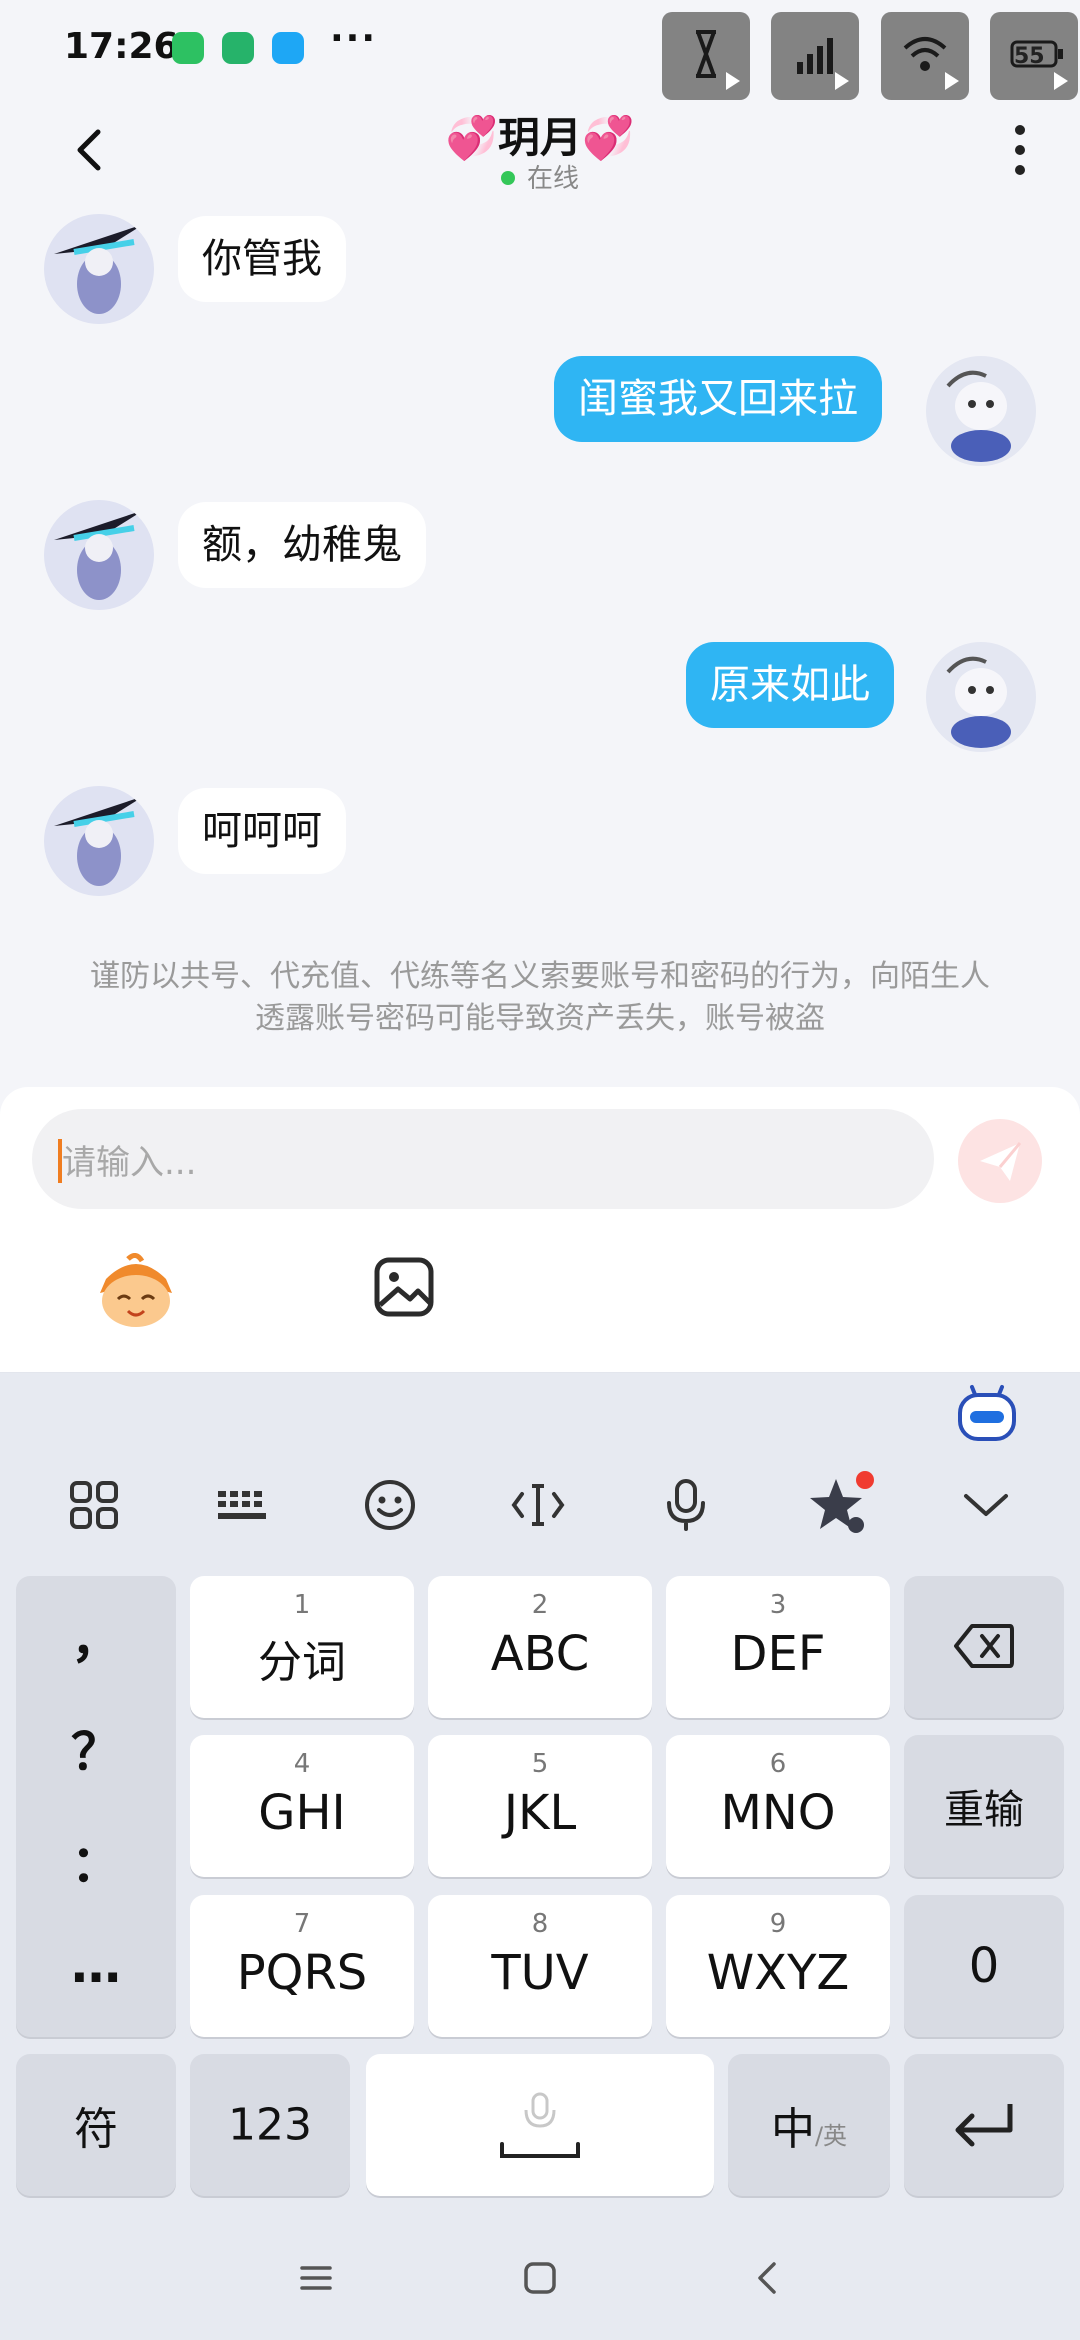  I want to click on mascot-sticker-icon, so click(136, 1290).